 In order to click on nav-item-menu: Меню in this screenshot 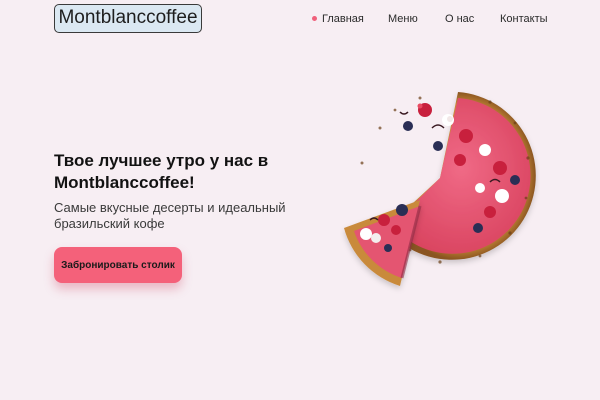, I will do `click(403, 19)`.